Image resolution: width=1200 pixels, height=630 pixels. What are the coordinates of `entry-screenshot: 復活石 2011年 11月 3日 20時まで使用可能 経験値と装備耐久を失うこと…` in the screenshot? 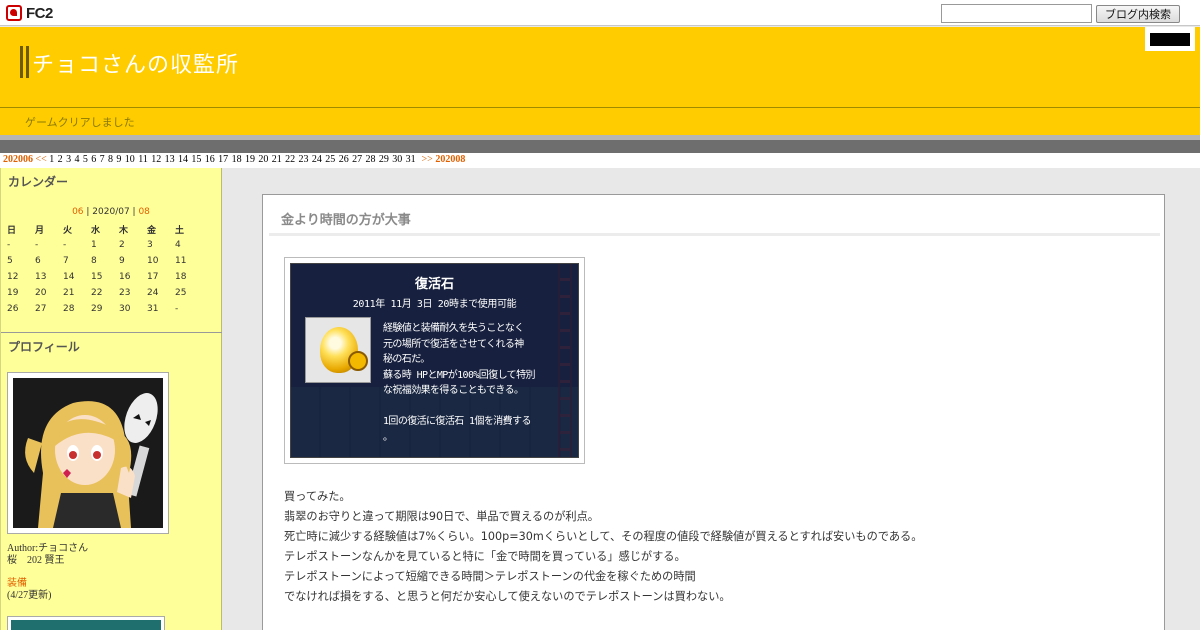 It's located at (434, 360).